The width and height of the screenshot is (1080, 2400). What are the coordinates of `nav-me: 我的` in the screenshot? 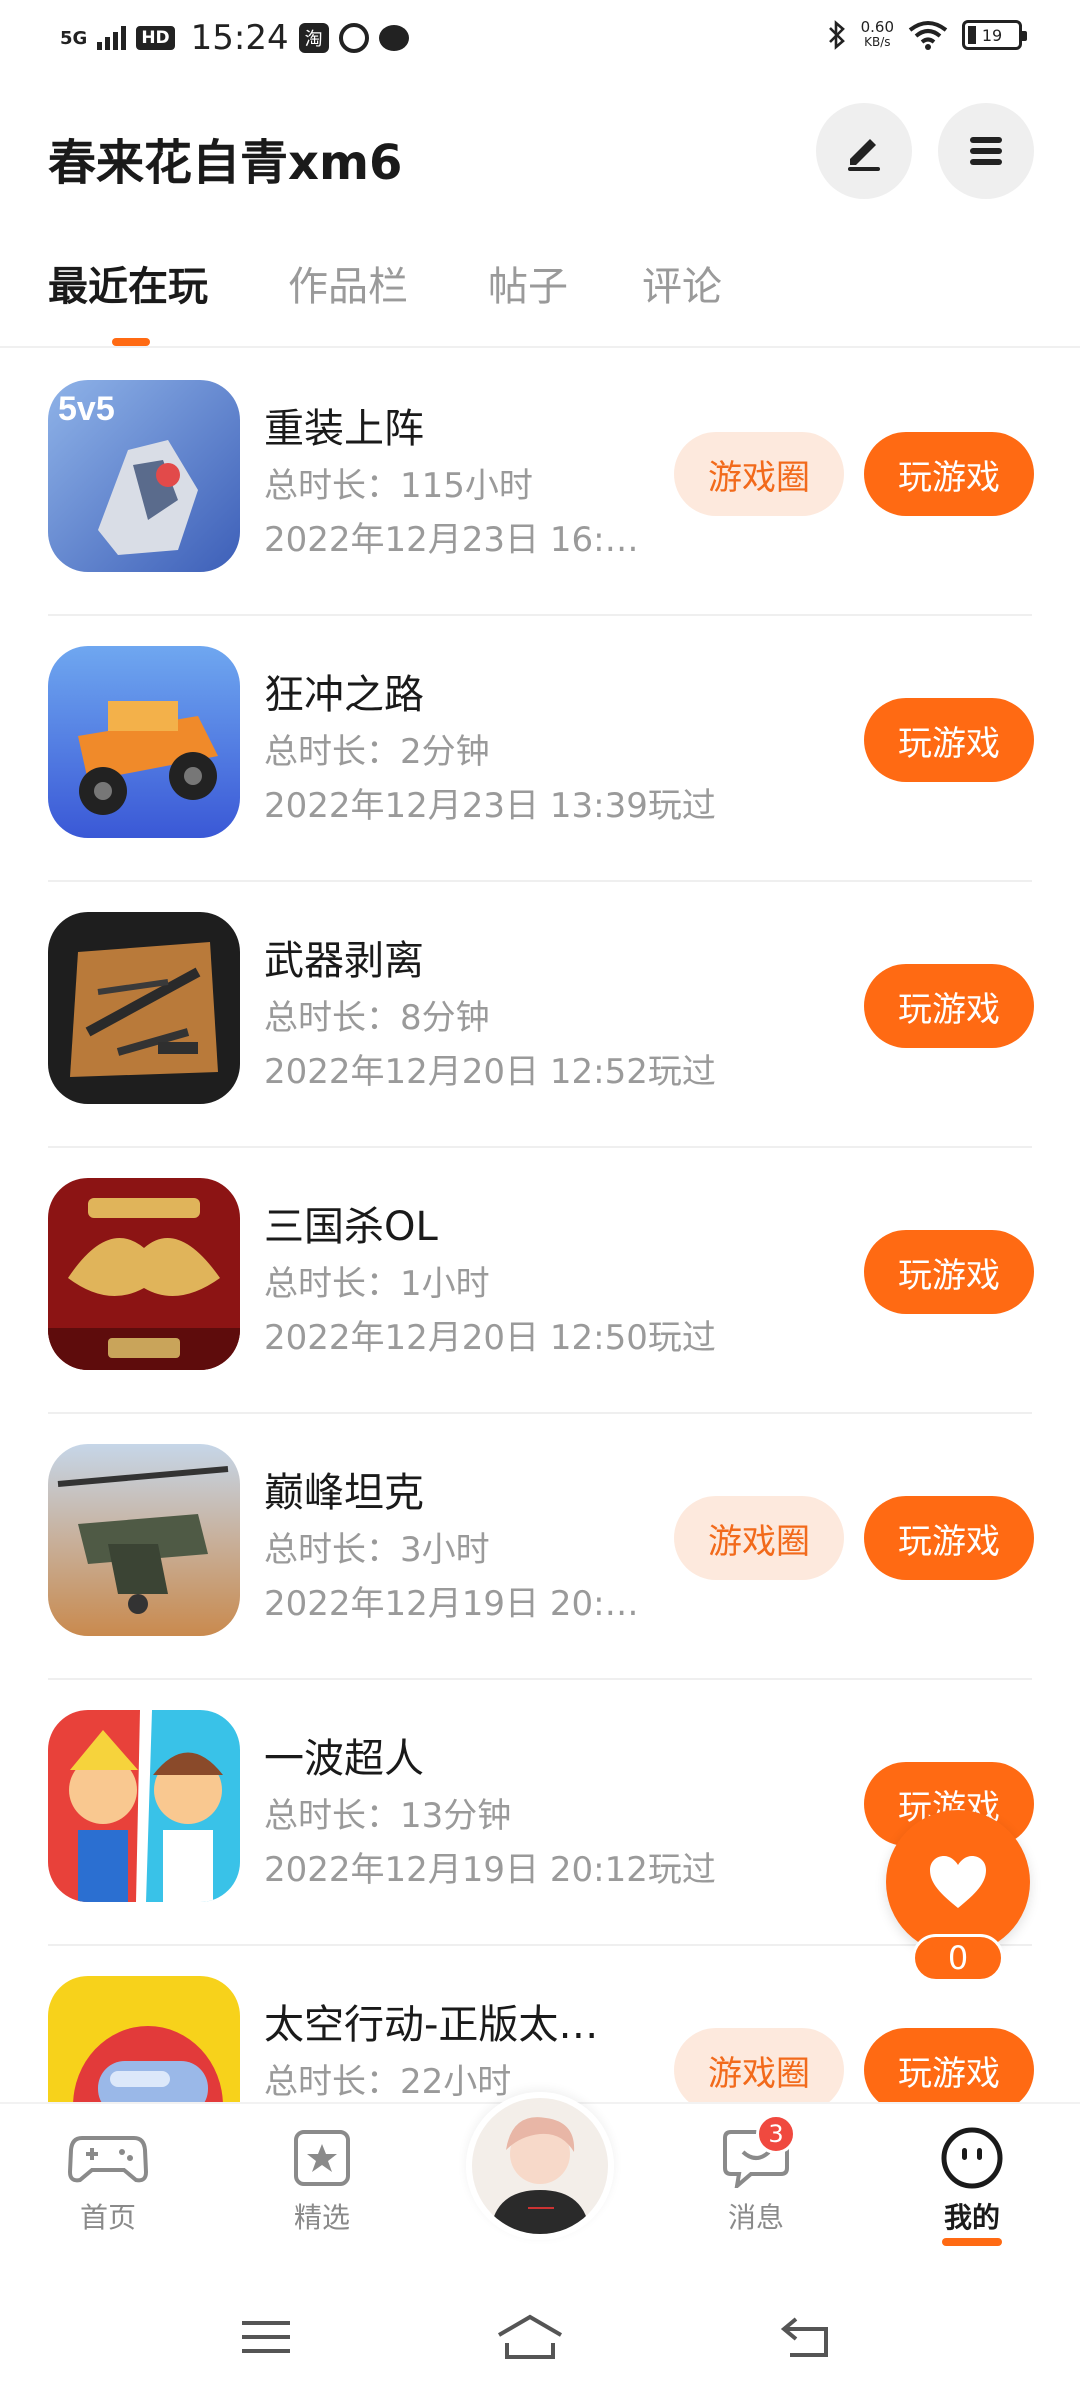 It's located at (972, 2186).